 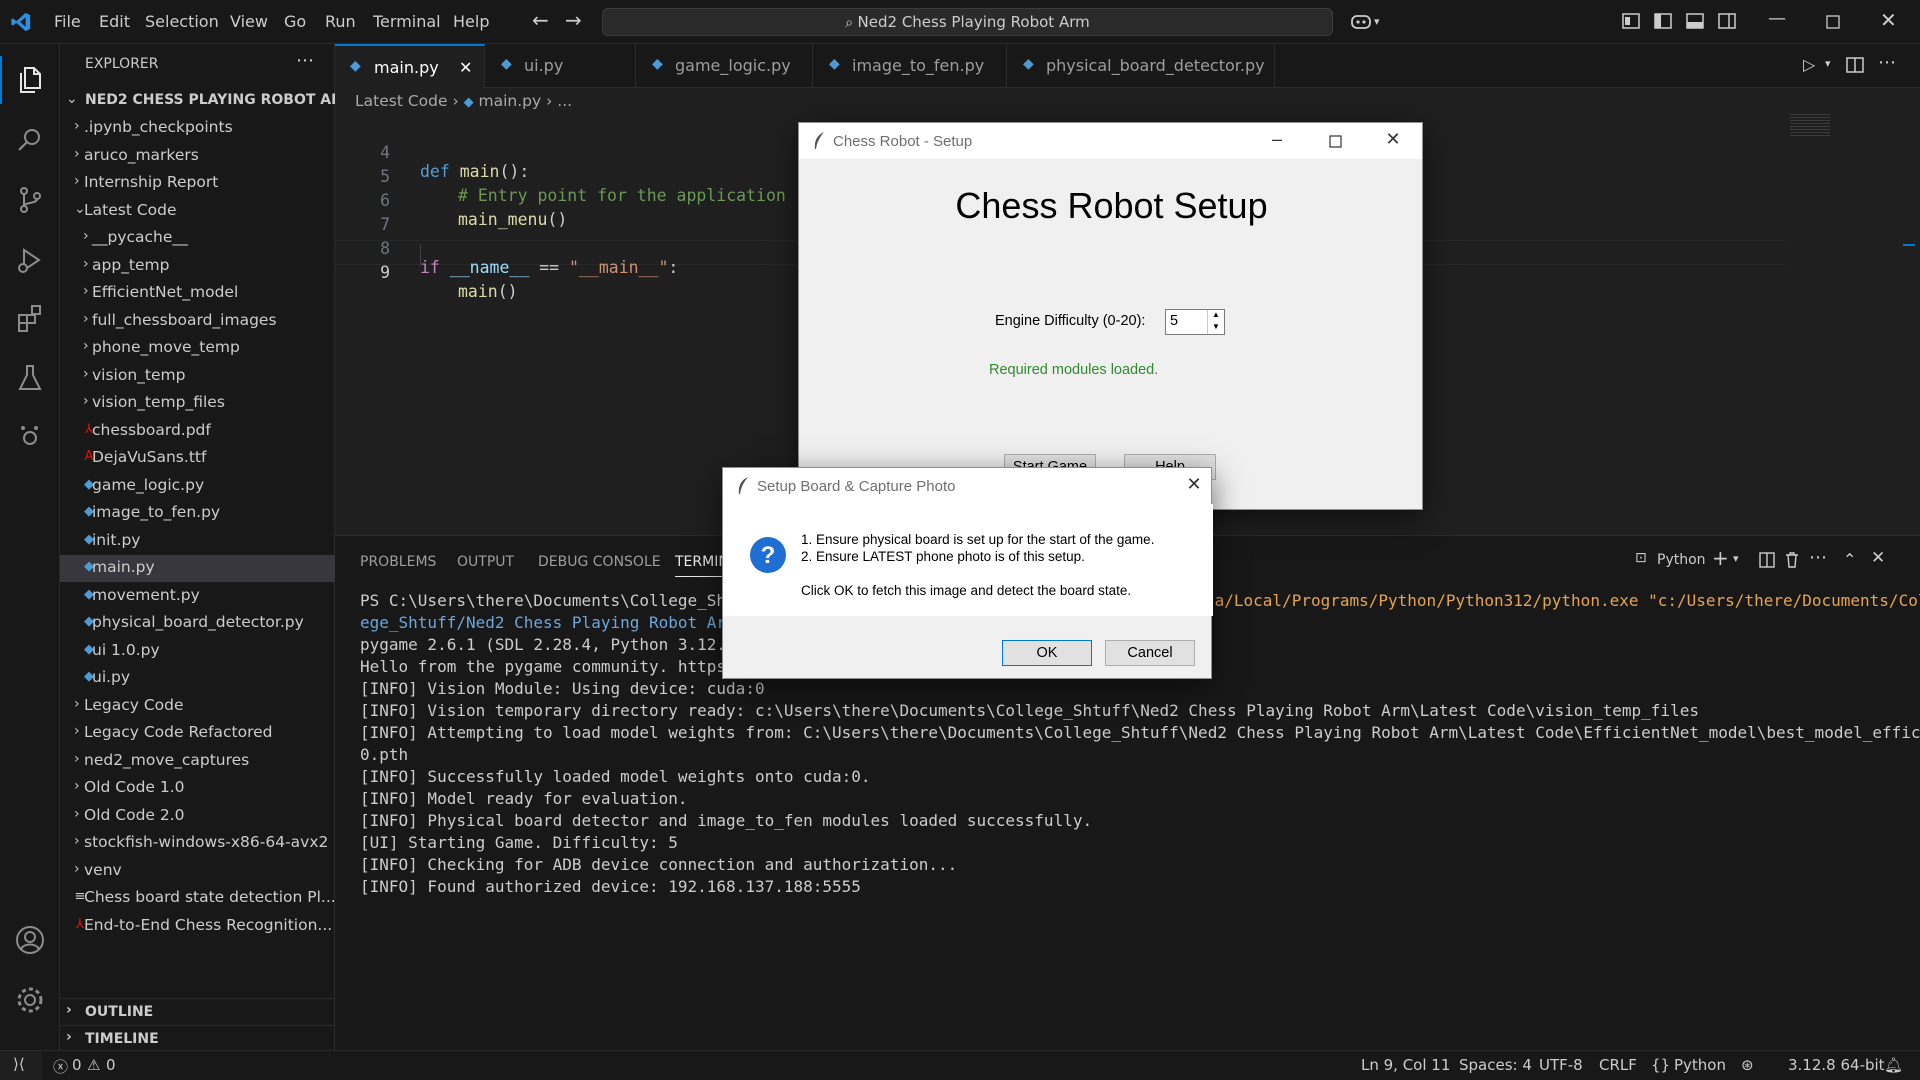 What do you see at coordinates (197, 183) in the screenshot?
I see `tree-item: › Internship Report` at bounding box center [197, 183].